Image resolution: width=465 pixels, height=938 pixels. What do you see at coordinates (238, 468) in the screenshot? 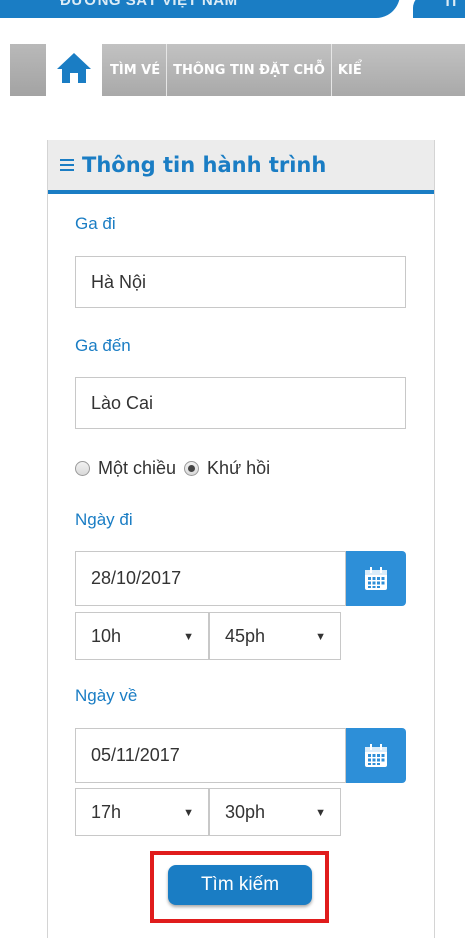
I see `round-trip-label: Khứ hồi` at bounding box center [238, 468].